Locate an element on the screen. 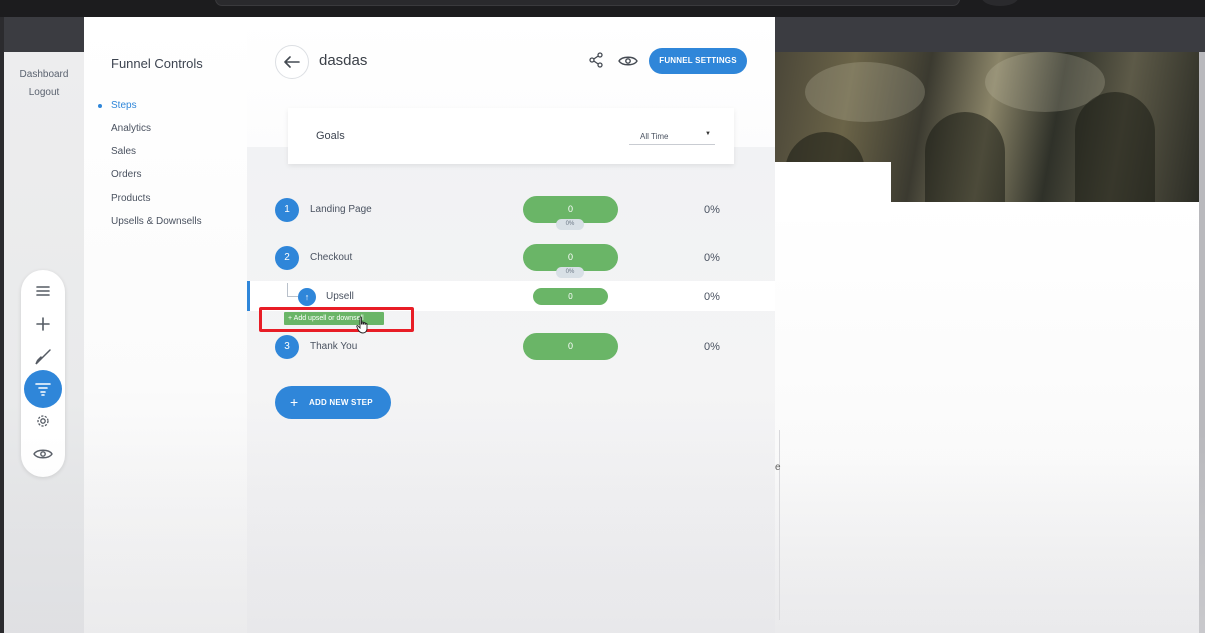  background-text-fragment: e is located at coordinates (778, 467).